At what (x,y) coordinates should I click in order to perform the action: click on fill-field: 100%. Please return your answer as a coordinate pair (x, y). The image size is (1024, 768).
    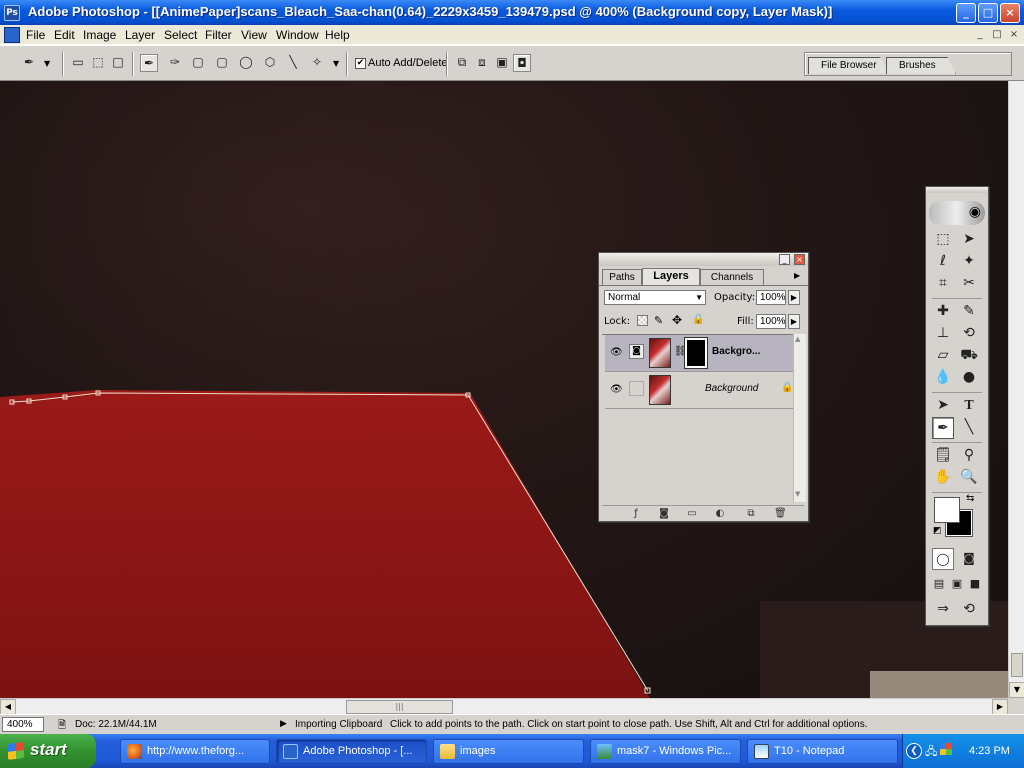
    Looking at the image, I should click on (771, 321).